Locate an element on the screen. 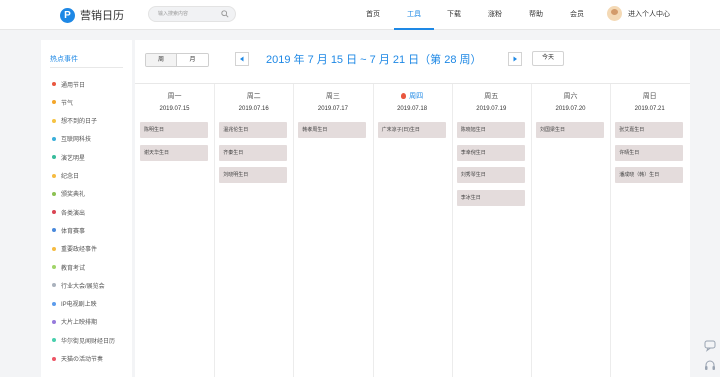 Image resolution: width=720 pixels, height=377 pixels. chevron-right-icon is located at coordinates (515, 59).